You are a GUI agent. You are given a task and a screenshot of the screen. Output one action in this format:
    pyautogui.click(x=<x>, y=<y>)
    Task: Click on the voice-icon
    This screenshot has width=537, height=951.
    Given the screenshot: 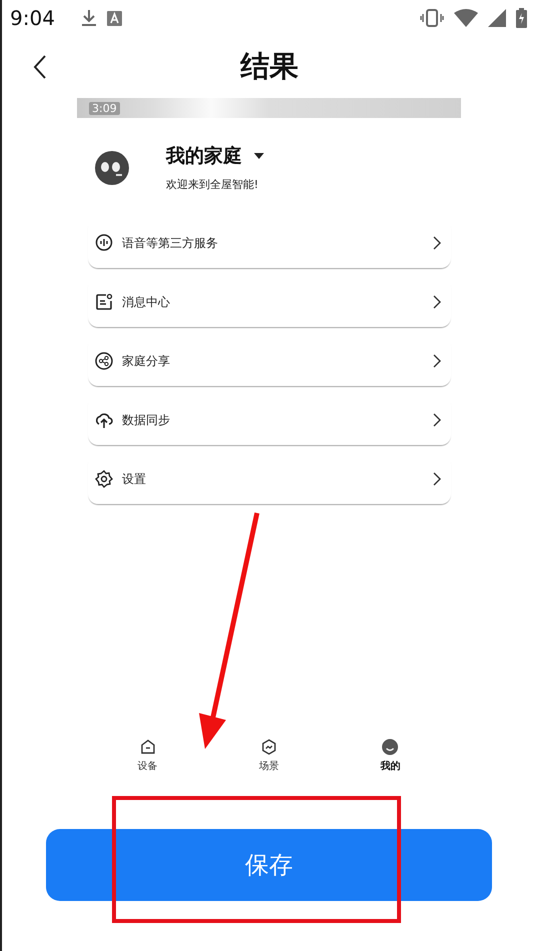 What is the action you would take?
    pyautogui.click(x=104, y=243)
    